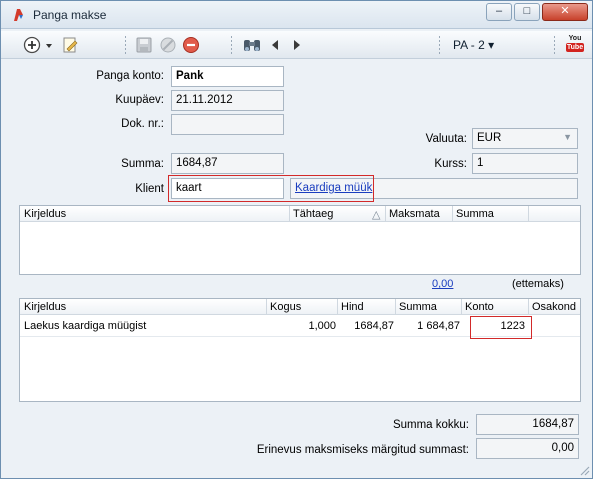 This screenshot has width=593, height=479. Describe the element at coordinates (489, 138) in the screenshot. I see `valuuta-value: EUR` at that location.